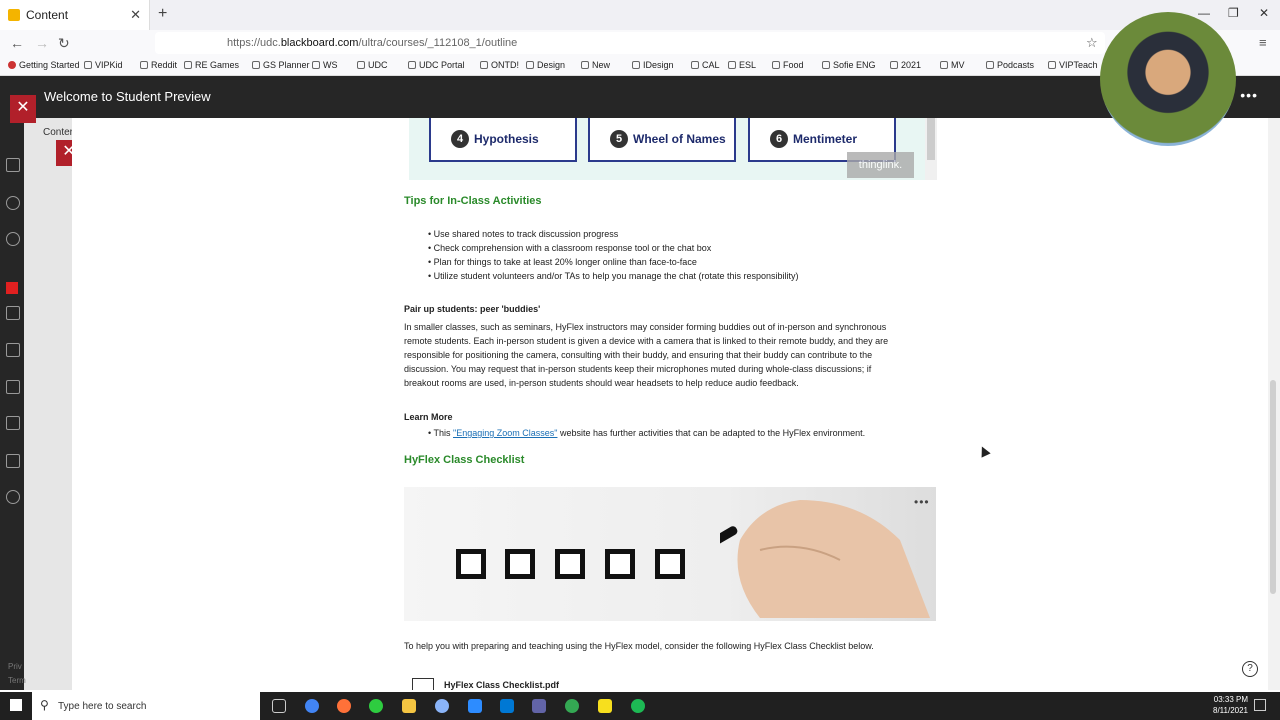 The height and width of the screenshot is (720, 1280). Describe the element at coordinates (1260, 705) in the screenshot. I see `notifications-icon` at that location.